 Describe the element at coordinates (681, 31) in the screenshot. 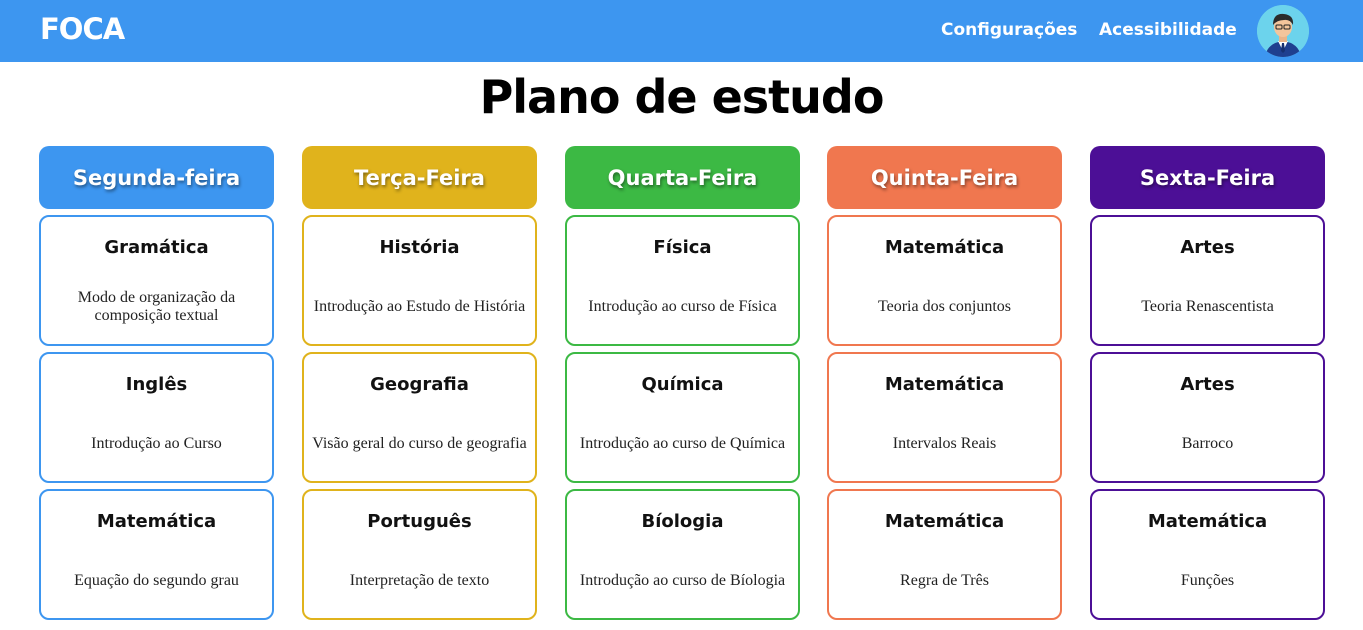

I see `top-navbar: FOCA Configurações Acessibilidade` at that location.